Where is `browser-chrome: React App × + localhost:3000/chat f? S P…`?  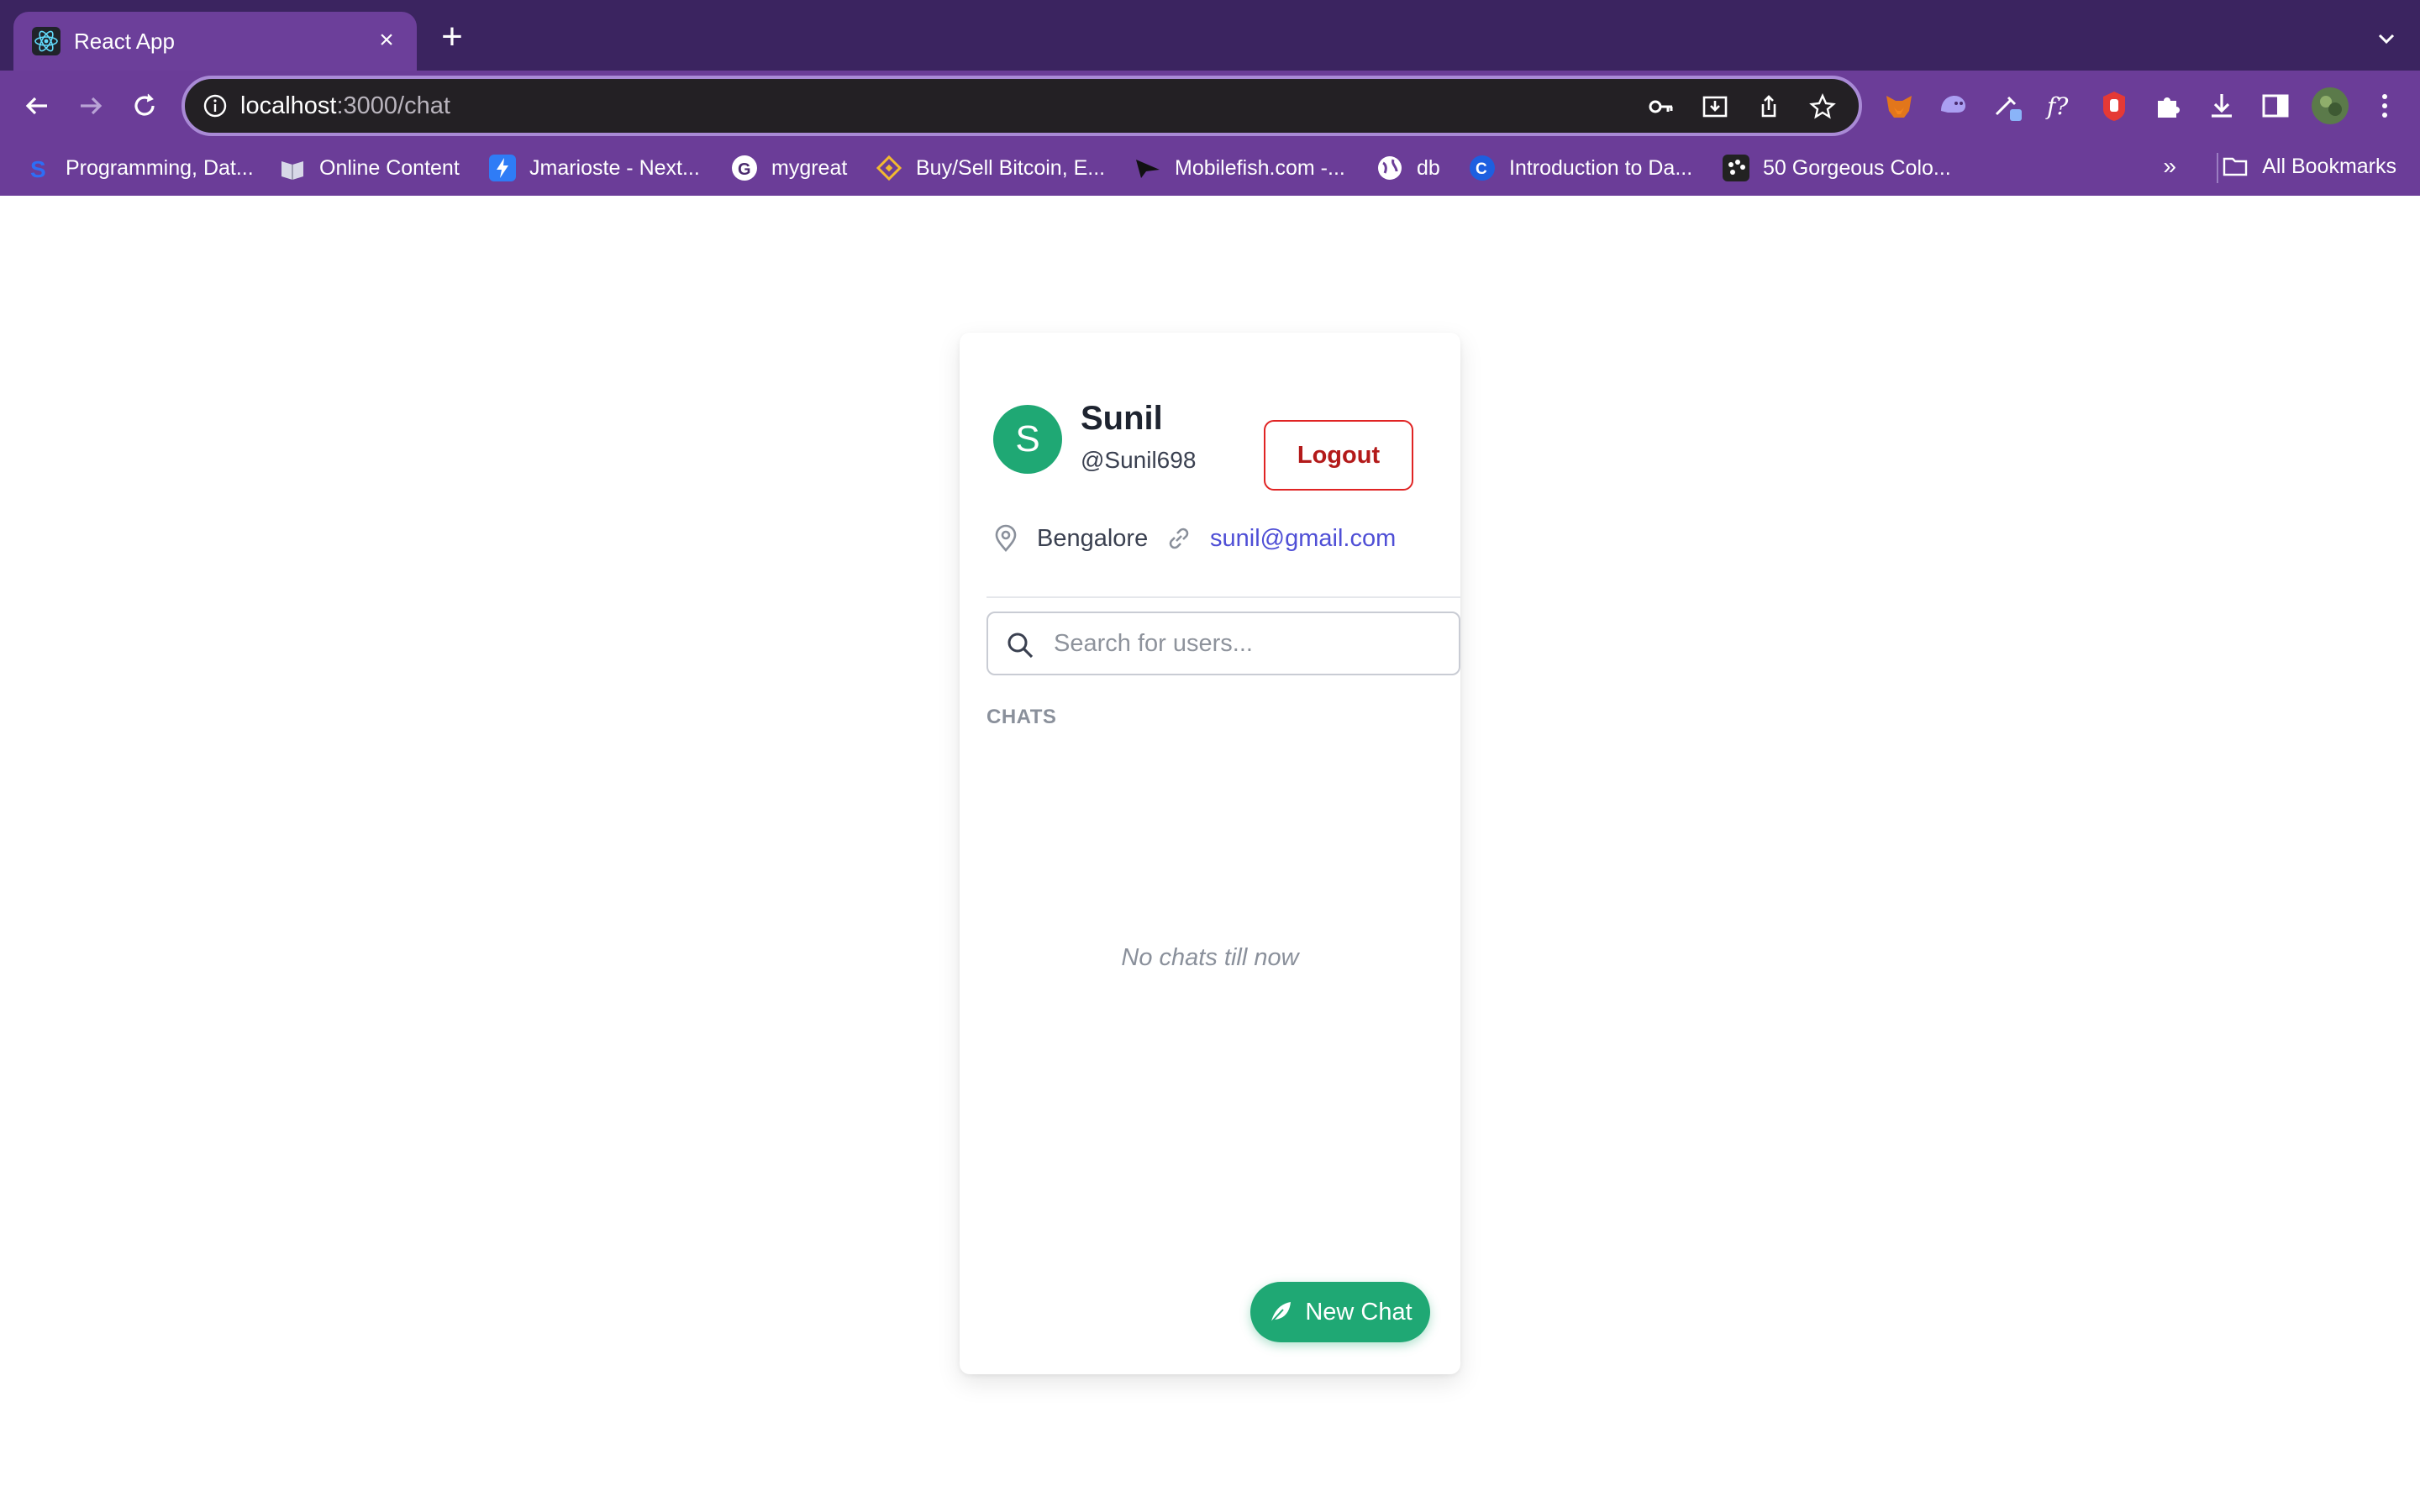
browser-chrome: React App × + localhost:3000/chat f? S P… is located at coordinates (1210, 98).